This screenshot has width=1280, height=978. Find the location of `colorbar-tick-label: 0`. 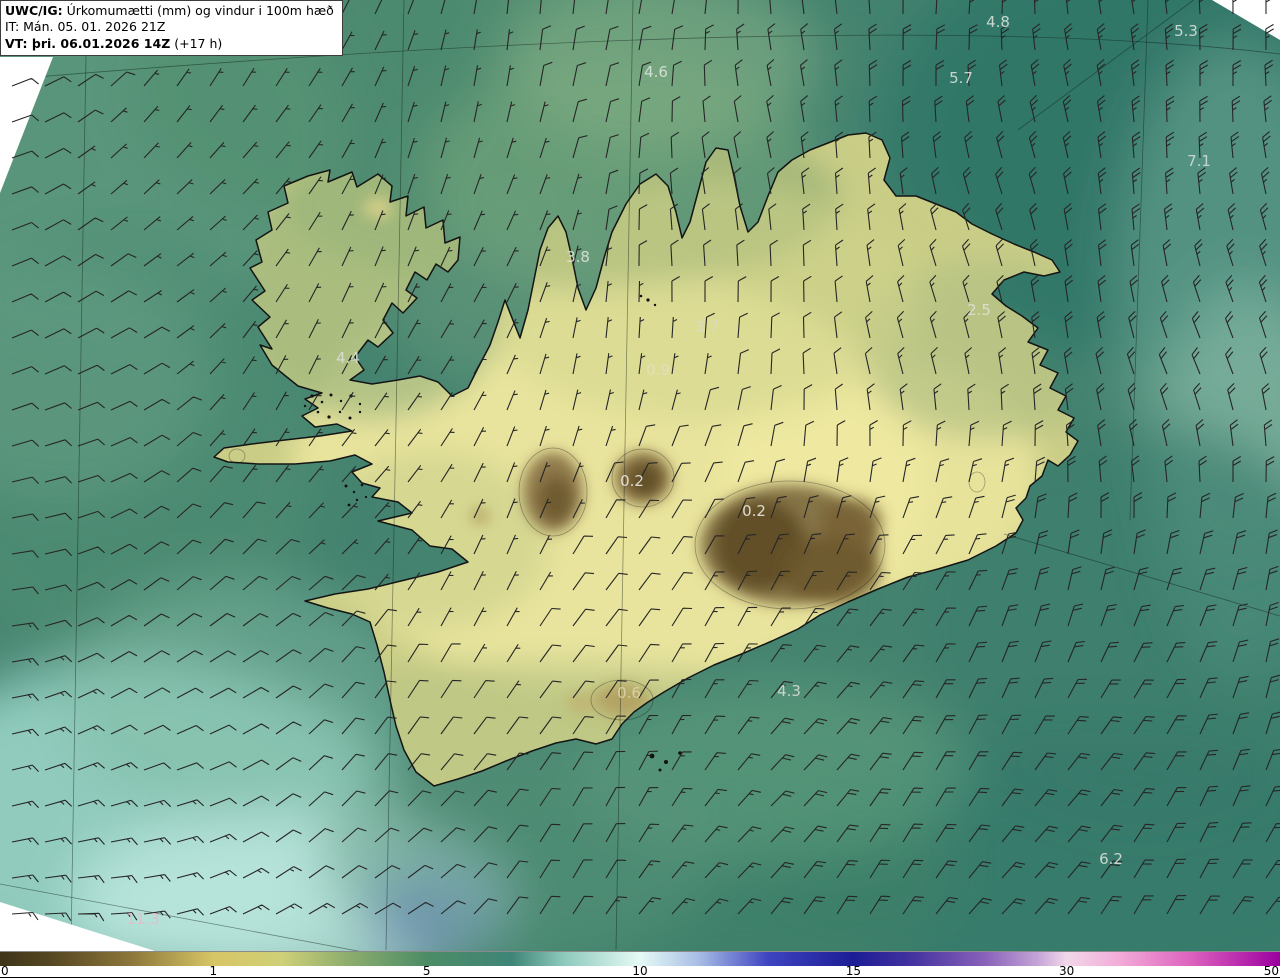

colorbar-tick-label: 0 is located at coordinates (5, 971).